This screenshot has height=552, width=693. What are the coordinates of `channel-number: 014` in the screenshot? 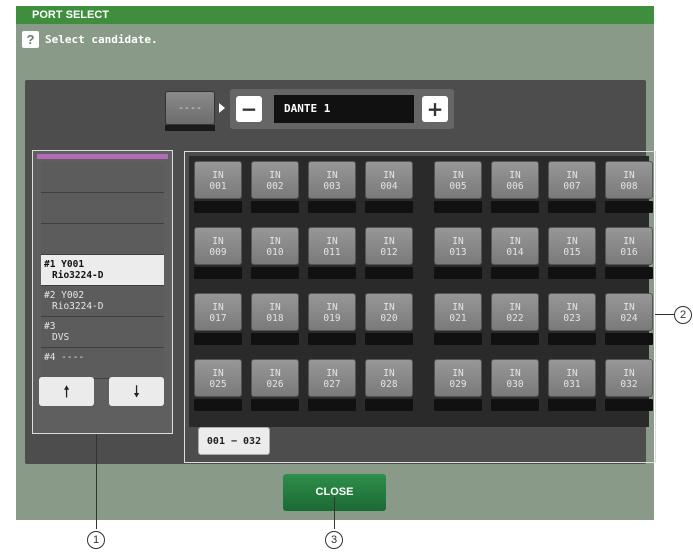 It's located at (515, 252).